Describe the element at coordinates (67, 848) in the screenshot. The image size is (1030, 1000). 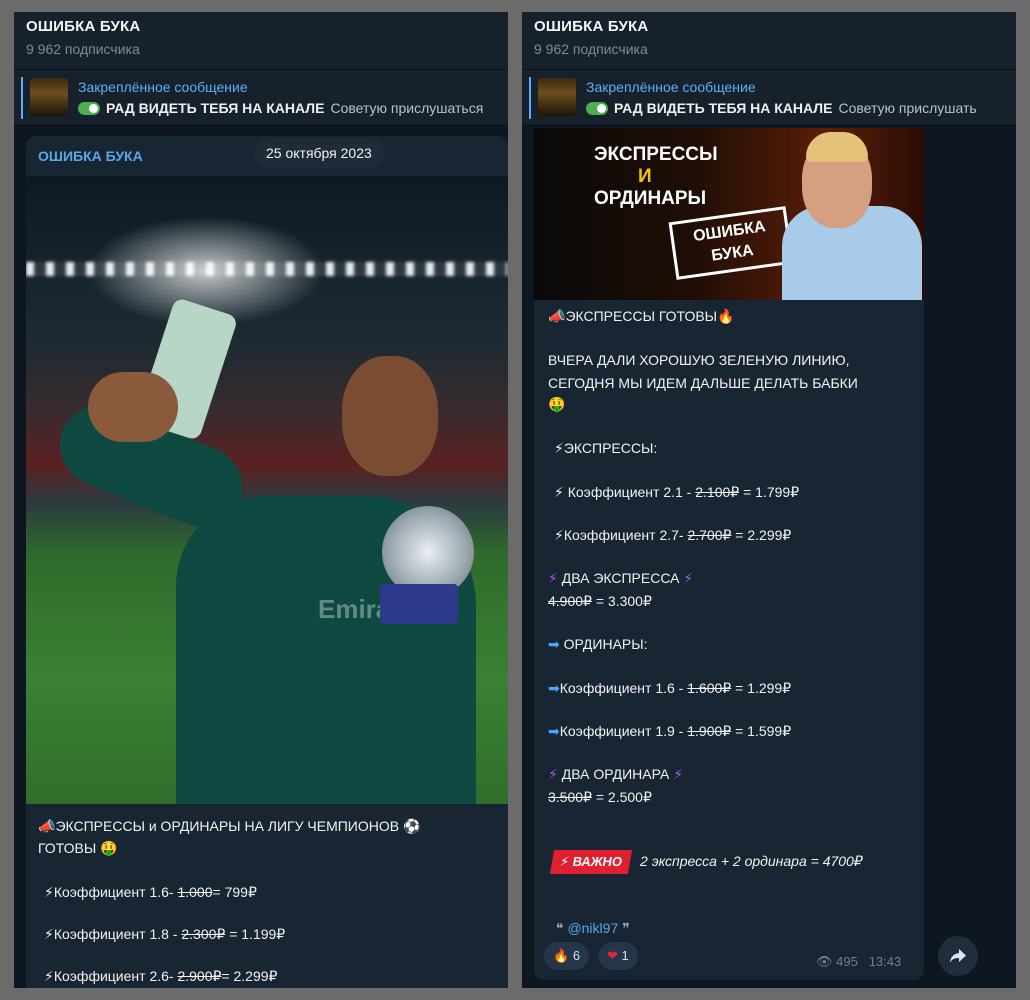
I see `headline-text-2: ГОТОВЫ` at that location.